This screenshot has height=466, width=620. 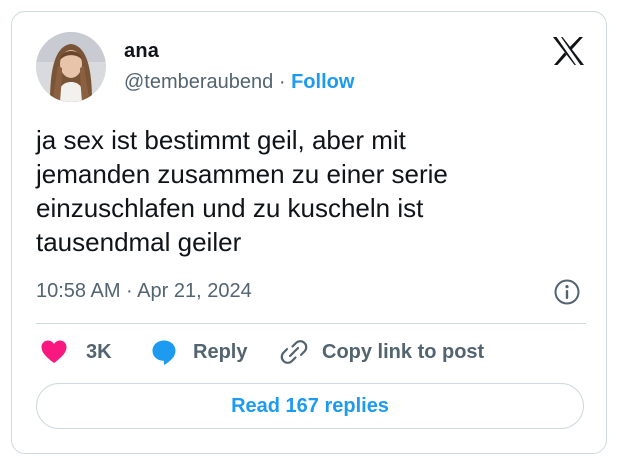 I want to click on heart-icon, so click(x=54, y=352).